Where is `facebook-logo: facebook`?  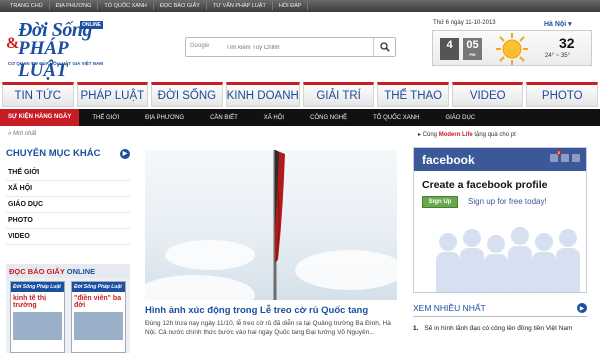 facebook-logo: facebook is located at coordinates (448, 160).